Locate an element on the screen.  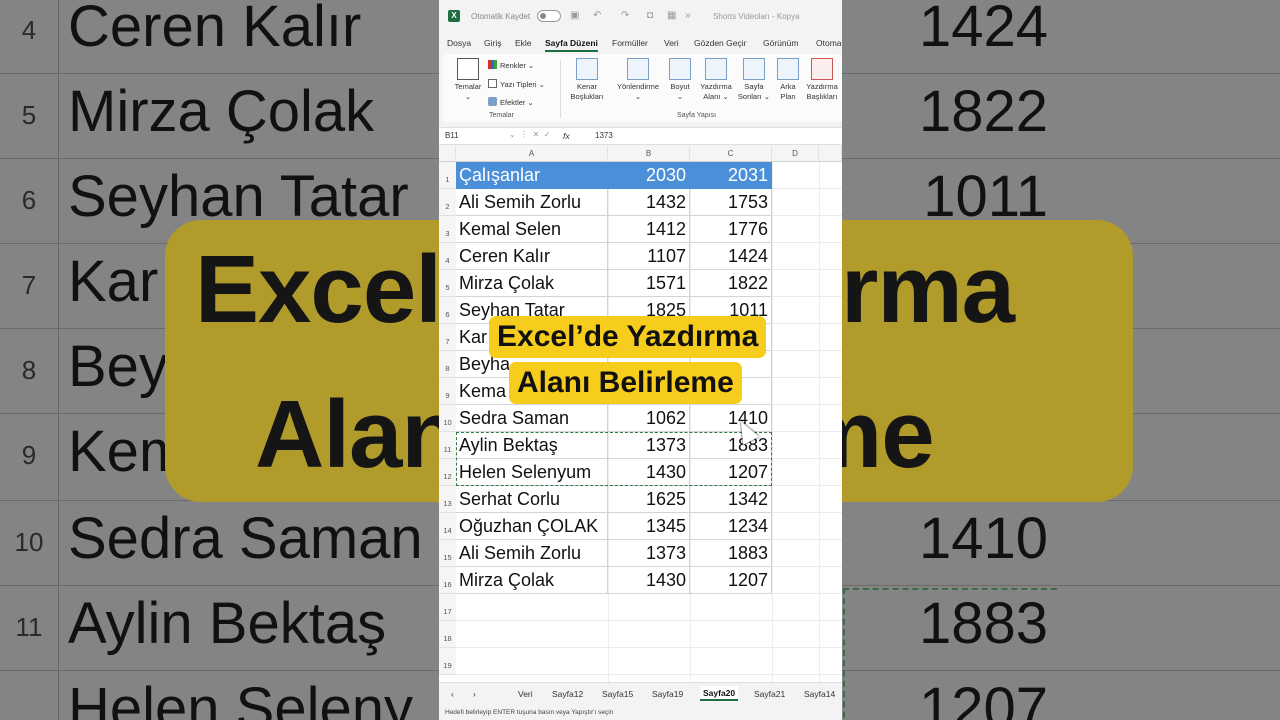
colors-button: Renkler ⌄ is located at coordinates (511, 65).